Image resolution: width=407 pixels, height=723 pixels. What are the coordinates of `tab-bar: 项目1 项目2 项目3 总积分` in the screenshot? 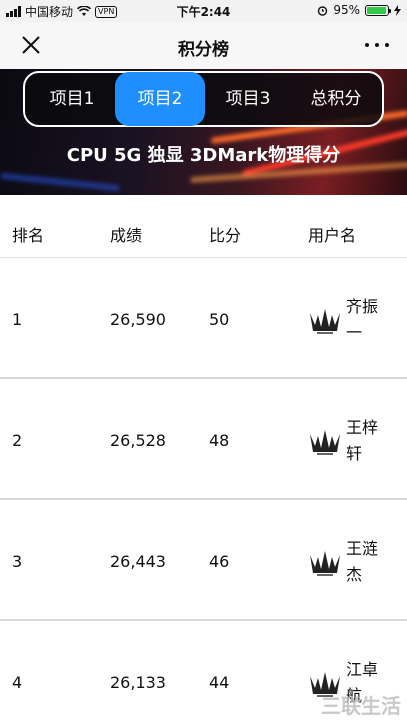 It's located at (203, 99).